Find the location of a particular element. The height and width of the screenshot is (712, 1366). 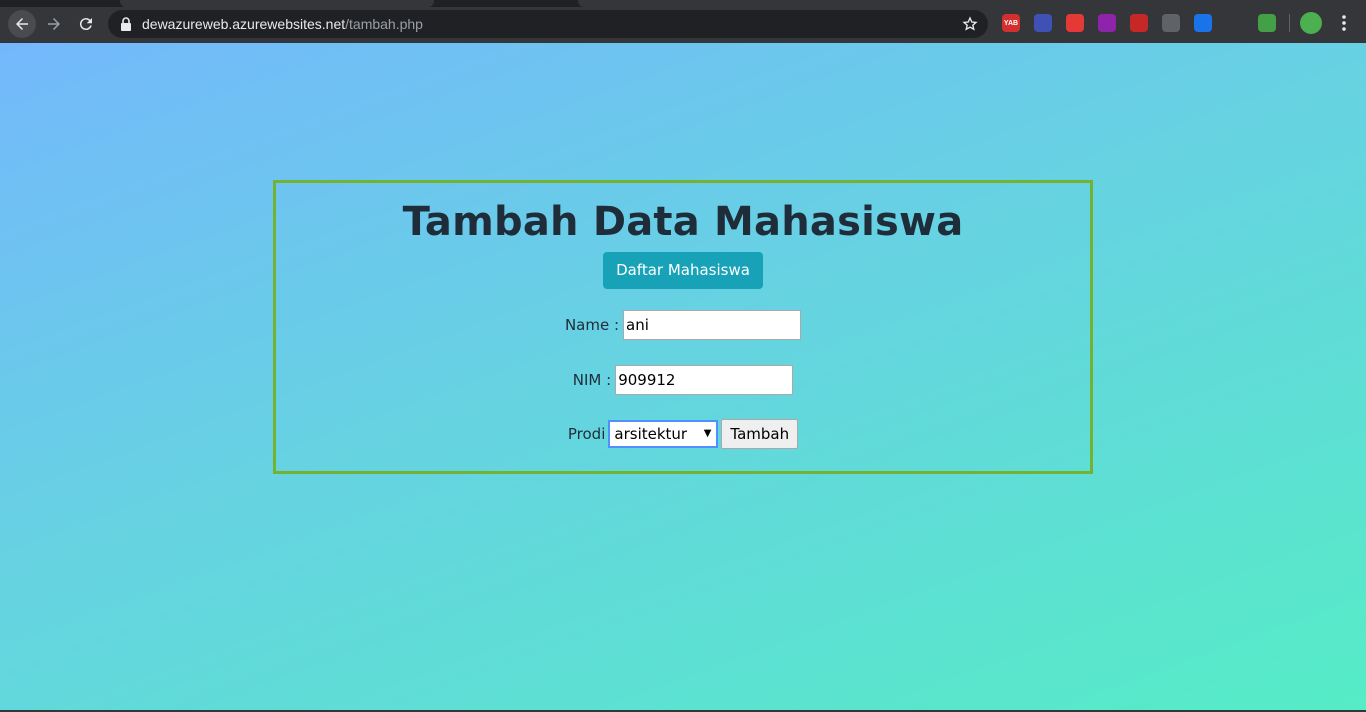

tab-strip is located at coordinates (683, 3).